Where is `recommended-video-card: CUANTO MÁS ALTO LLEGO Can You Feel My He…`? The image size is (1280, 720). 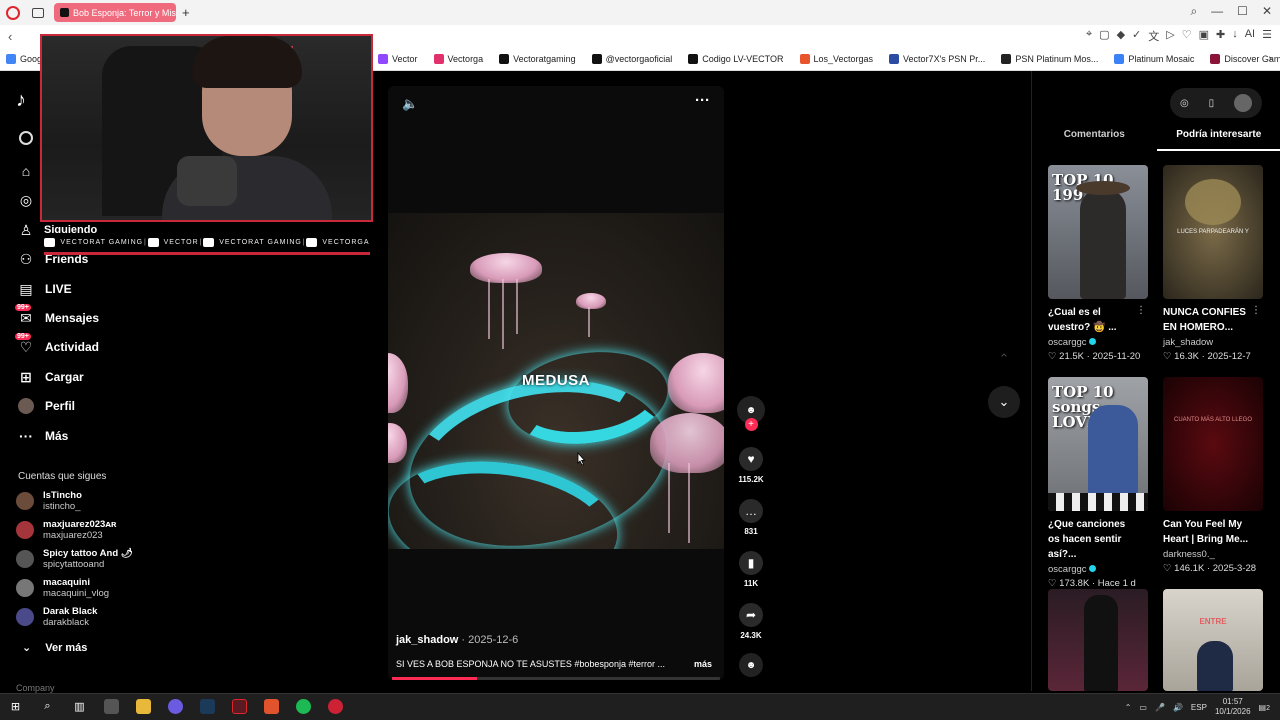 recommended-video-card: CUANTO MÁS ALTO LLEGO Can You Feel My He… is located at coordinates (1213, 475).